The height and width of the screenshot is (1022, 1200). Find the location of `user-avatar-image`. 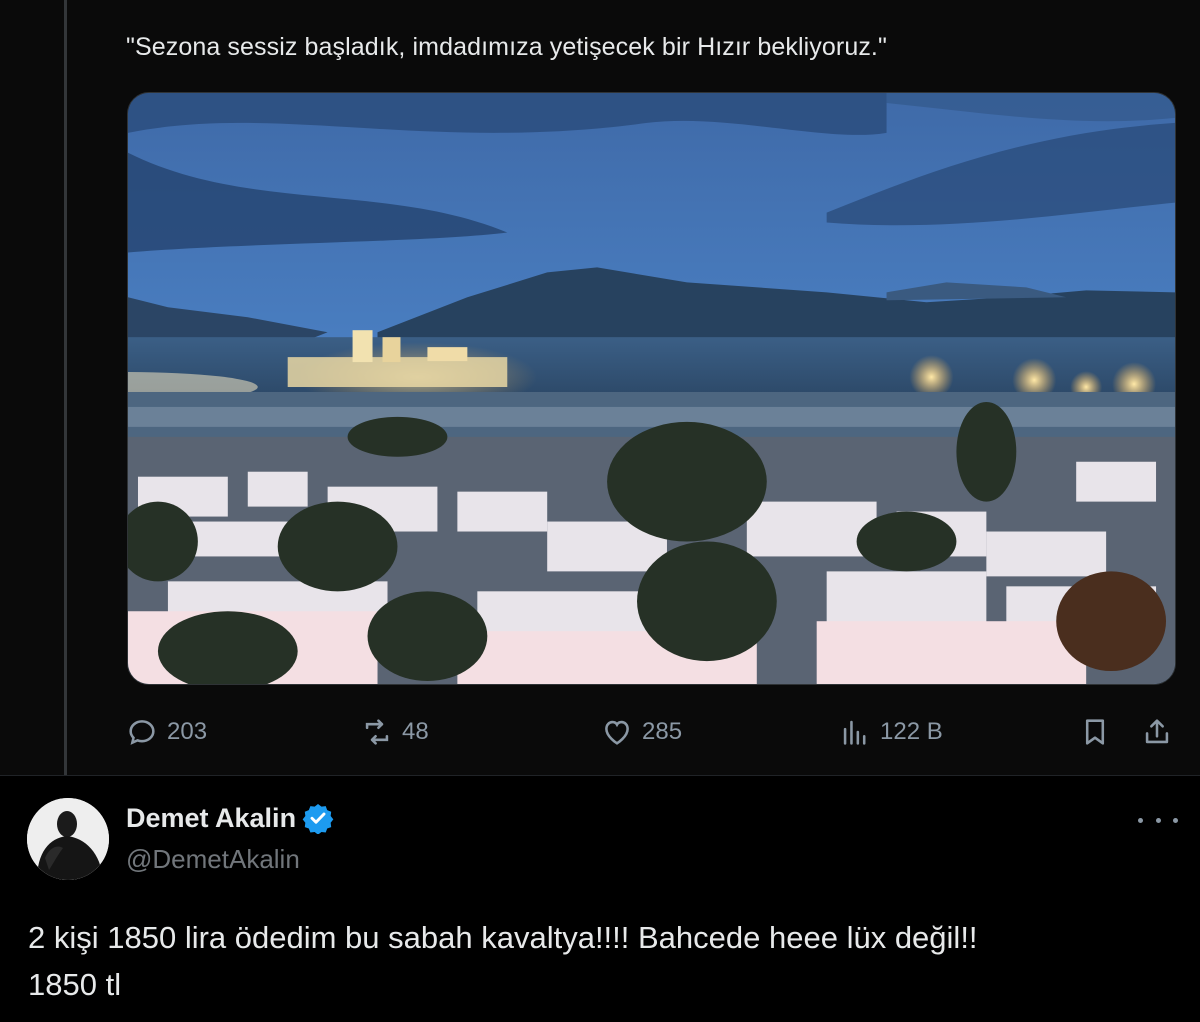

user-avatar-image is located at coordinates (68, 839).